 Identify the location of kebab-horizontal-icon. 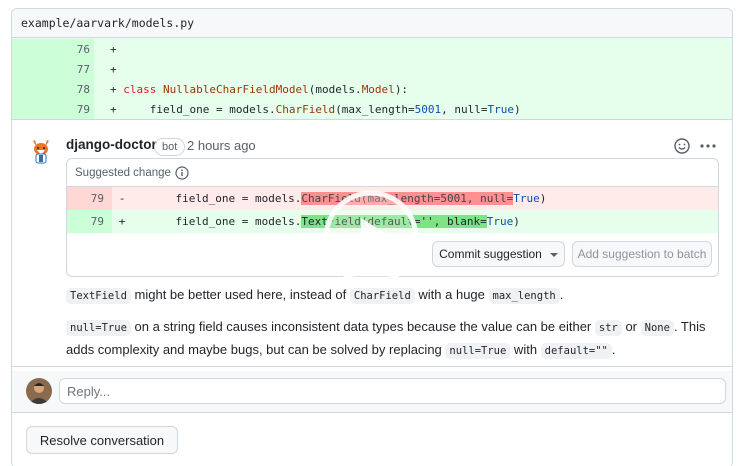
(708, 146).